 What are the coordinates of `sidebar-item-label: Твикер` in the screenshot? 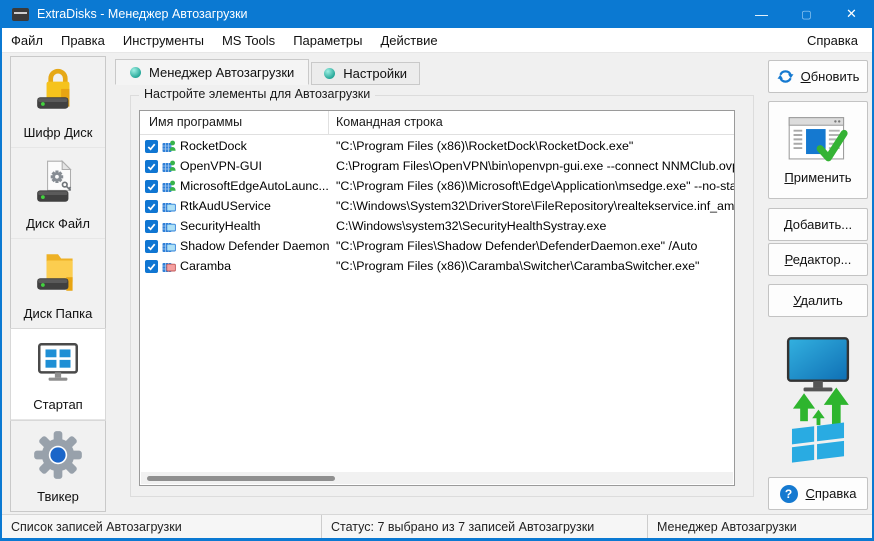 It's located at (58, 496).